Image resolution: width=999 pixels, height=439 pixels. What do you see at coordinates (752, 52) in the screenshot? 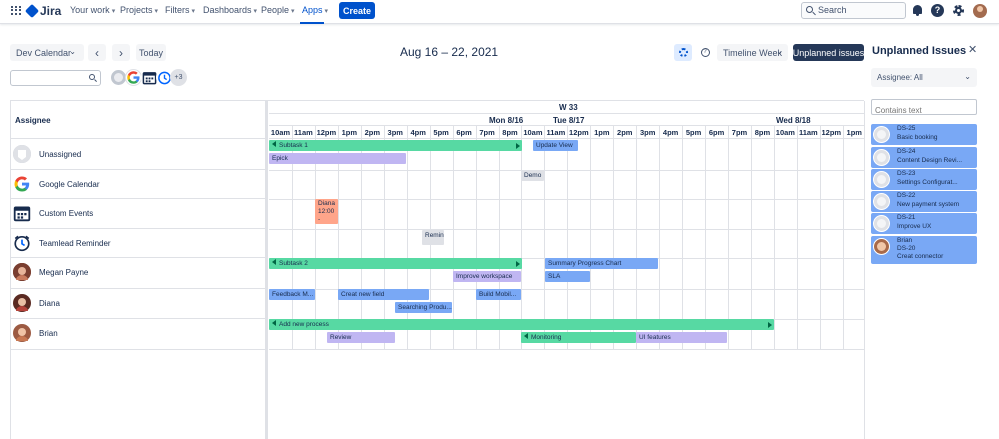
I see `view-select: Timeline Week ⌄` at bounding box center [752, 52].